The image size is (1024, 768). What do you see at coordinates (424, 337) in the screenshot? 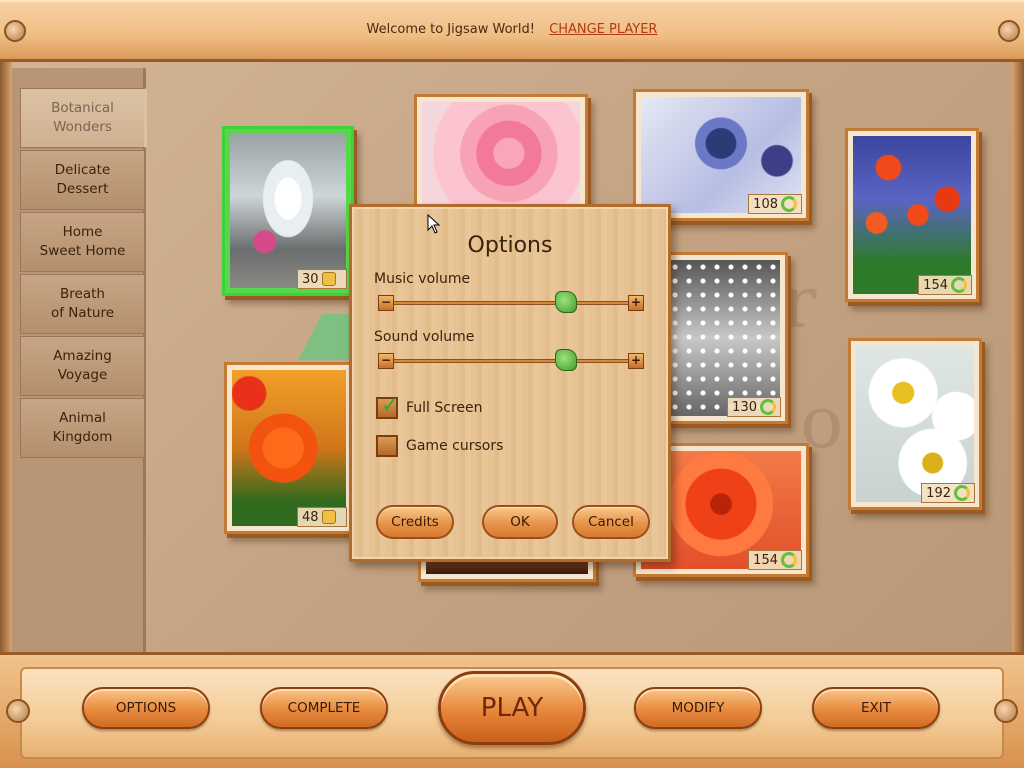
I see `sound-volume-label: Sound volume` at bounding box center [424, 337].